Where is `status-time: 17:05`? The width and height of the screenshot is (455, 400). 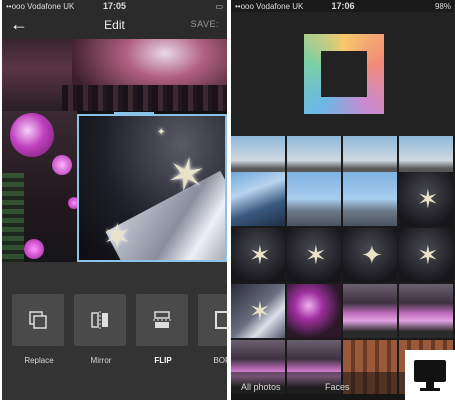 status-time: 17:05 is located at coordinates (114, 6).